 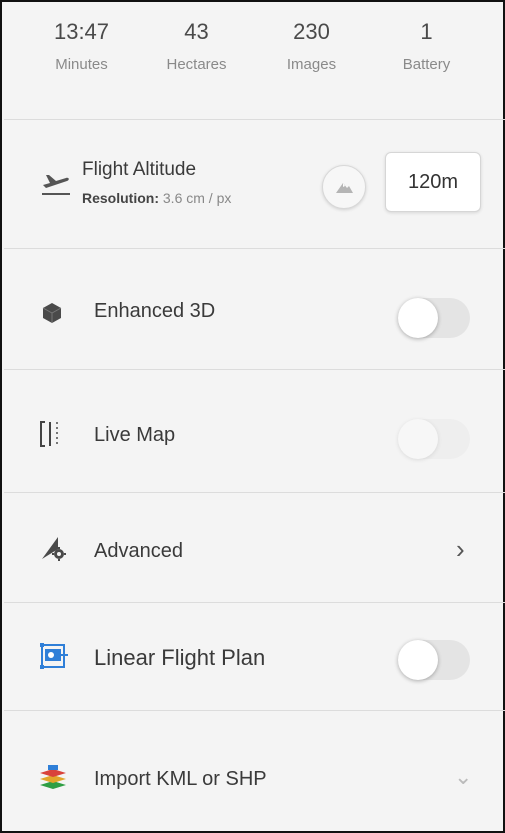 I want to click on stat-minutes-value: 13:47, so click(x=81, y=31).